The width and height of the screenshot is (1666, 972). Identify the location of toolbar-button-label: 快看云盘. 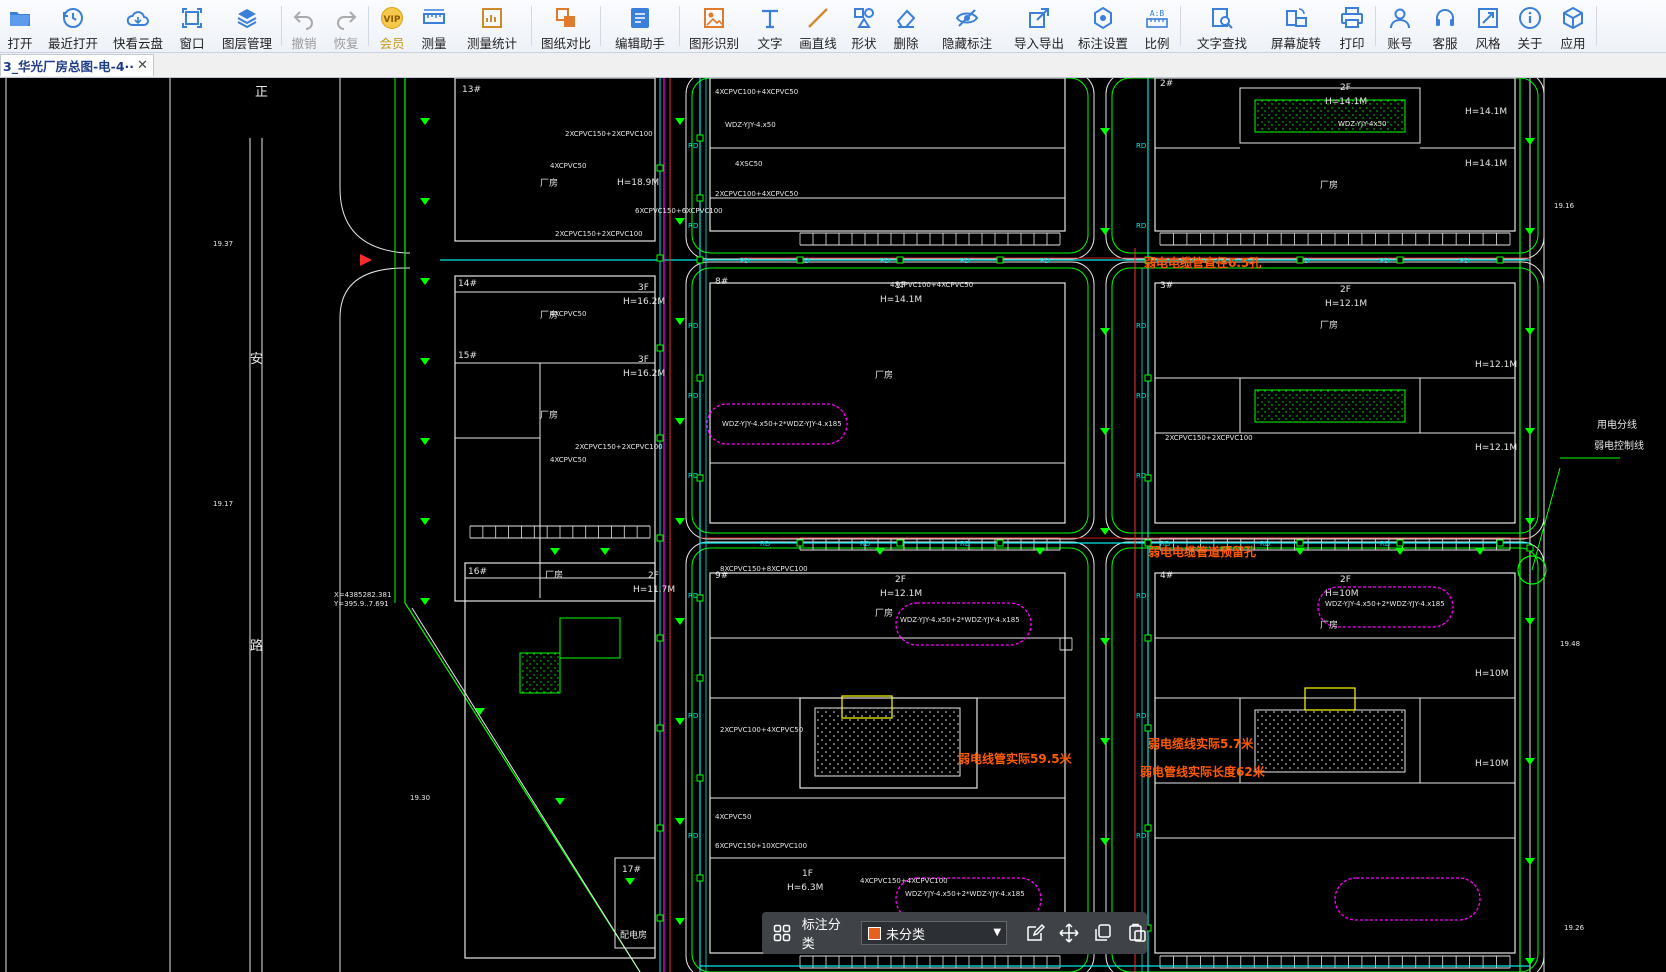
(137, 43).